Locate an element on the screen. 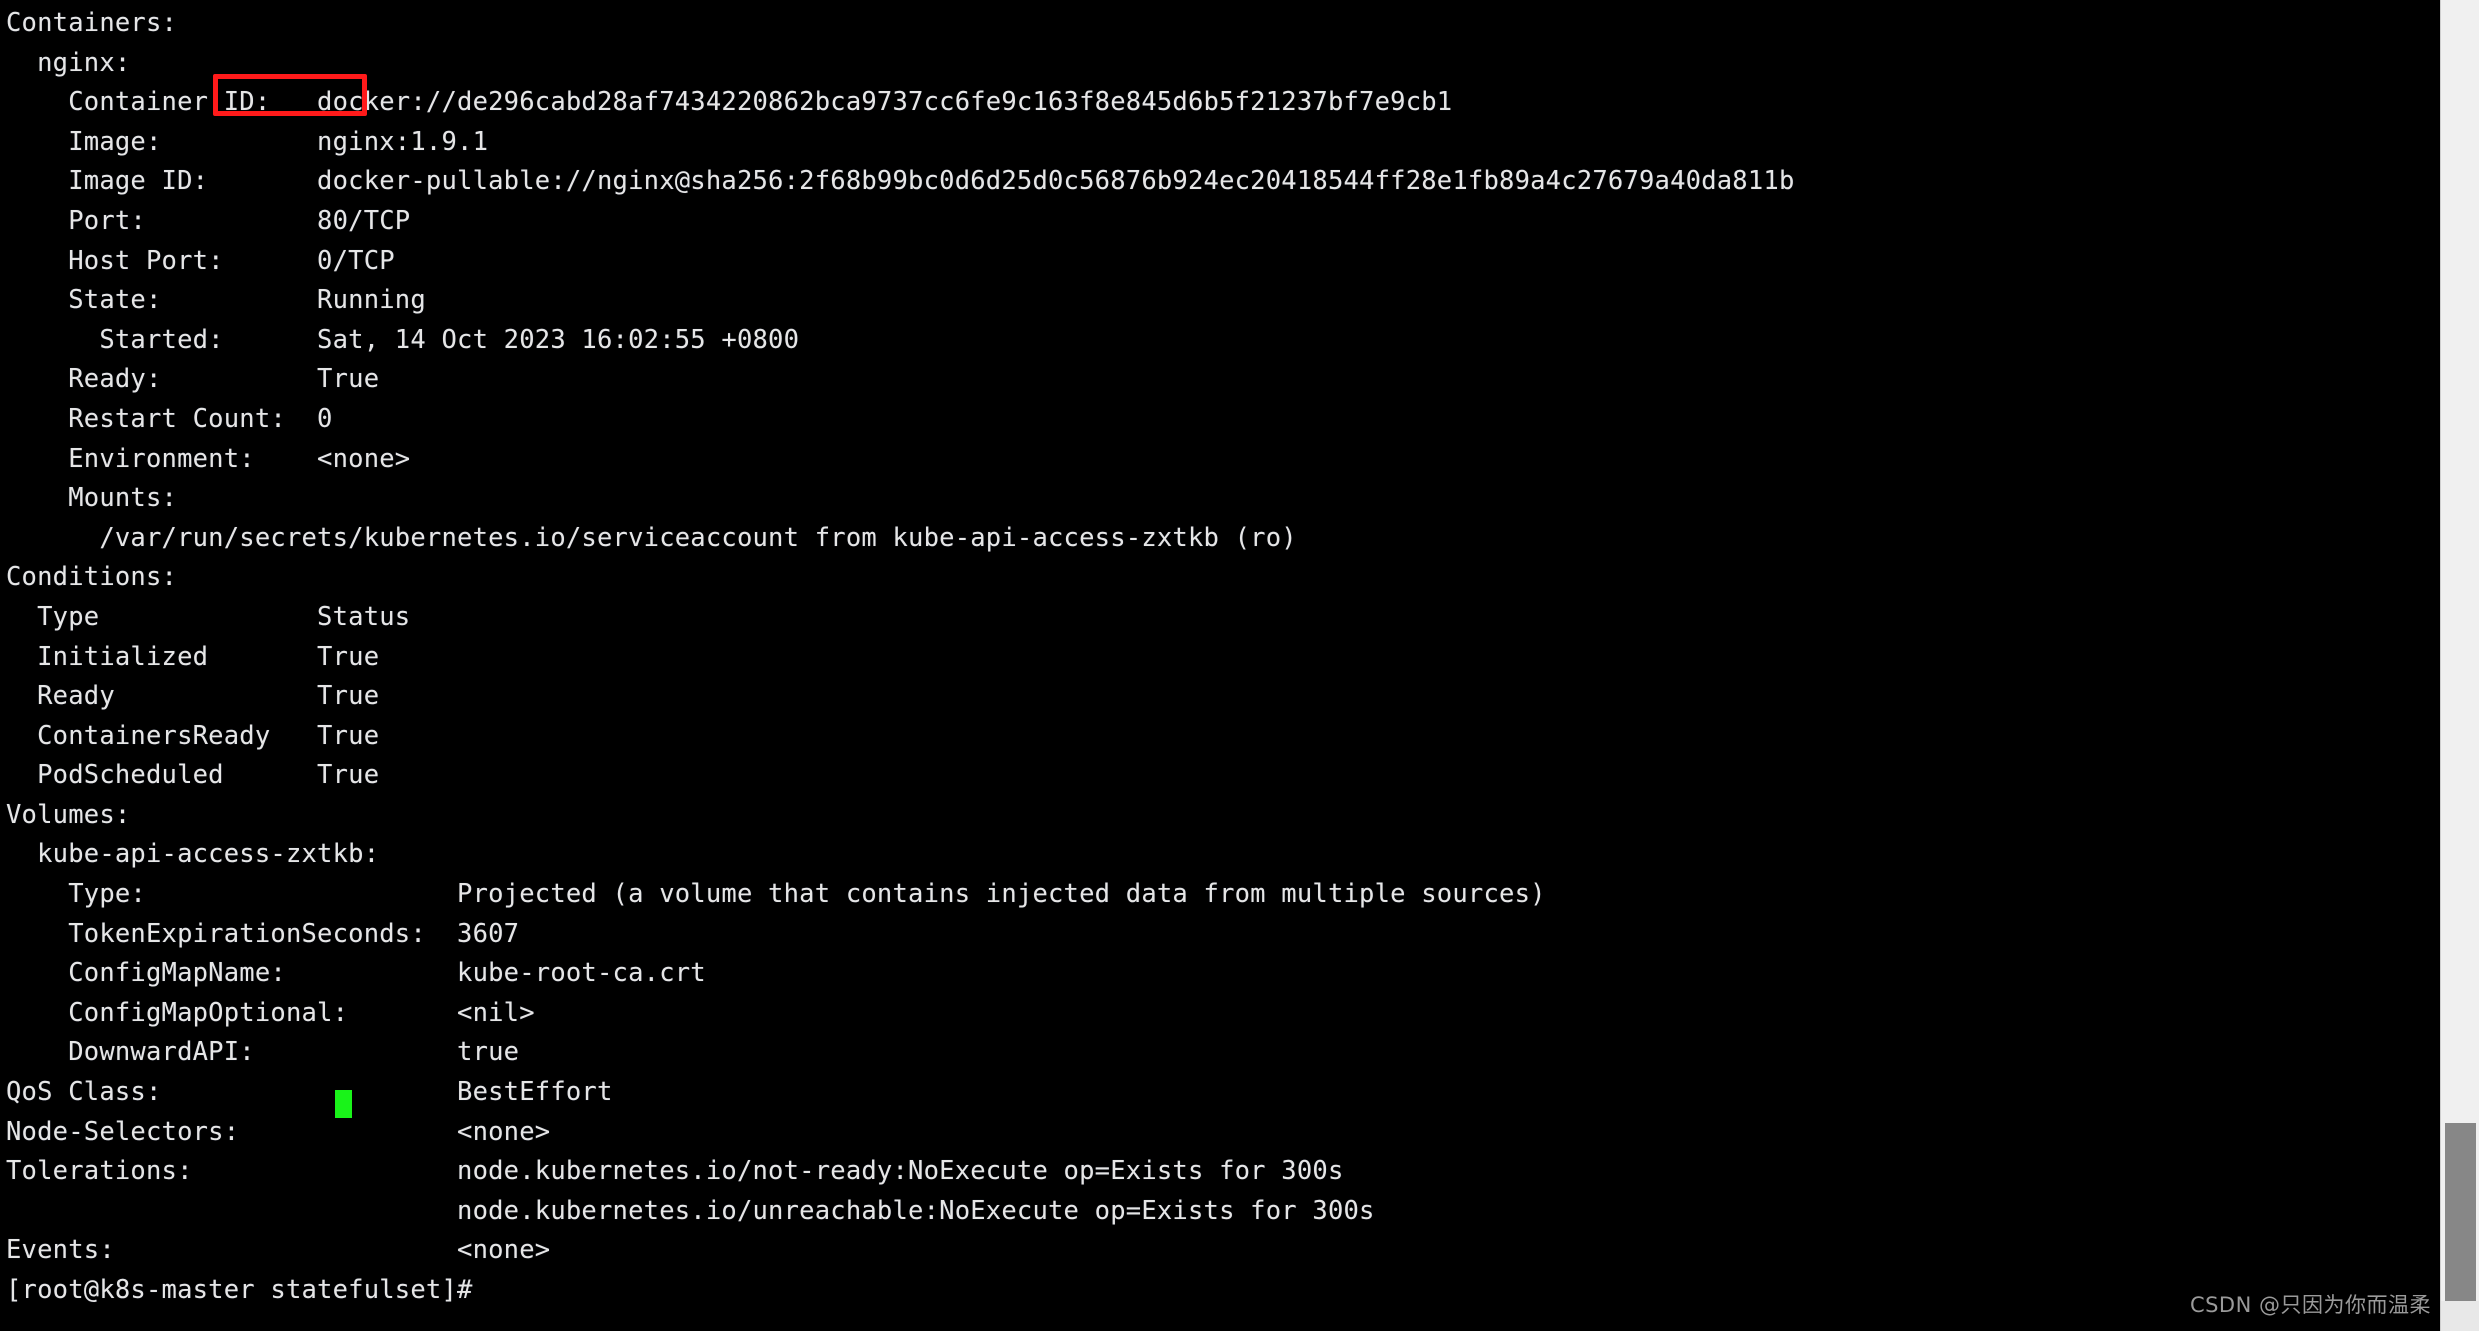 The height and width of the screenshot is (1331, 2479). csdn-watermark: CSDN @只因为你而温柔 is located at coordinates (2310, 1305).